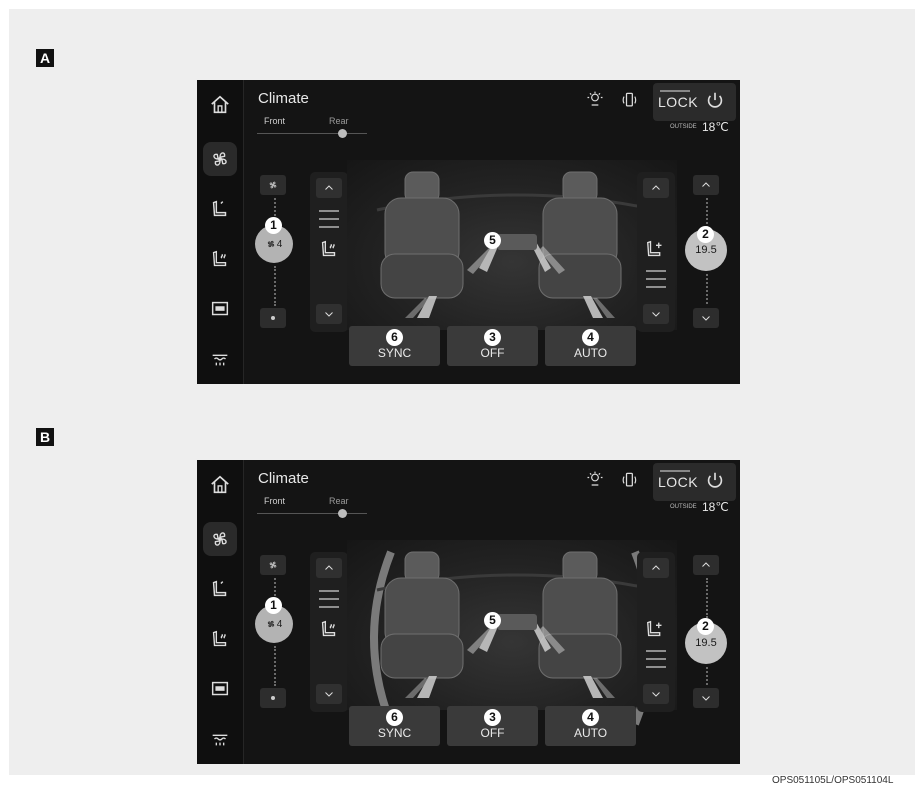 The image size is (921, 786). I want to click on fan-tiny-icon, so click(273, 318).